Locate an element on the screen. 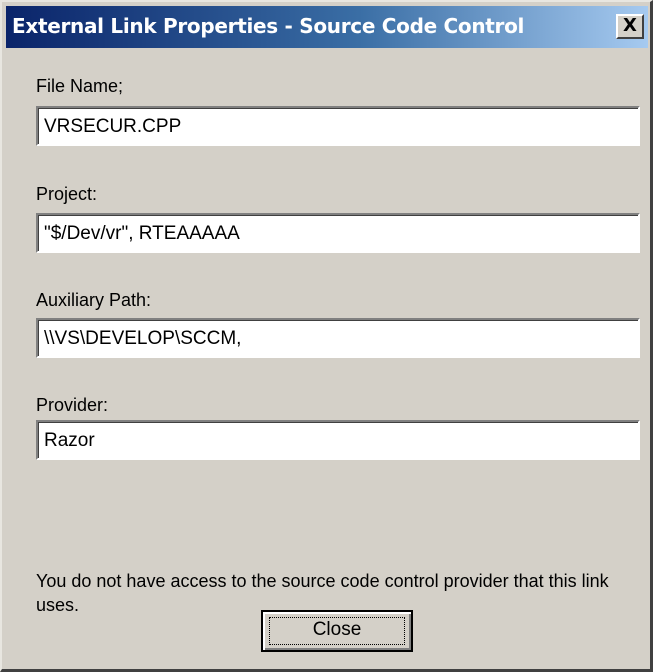 The width and height of the screenshot is (658, 672). close-button: Close is located at coordinates (337, 631).